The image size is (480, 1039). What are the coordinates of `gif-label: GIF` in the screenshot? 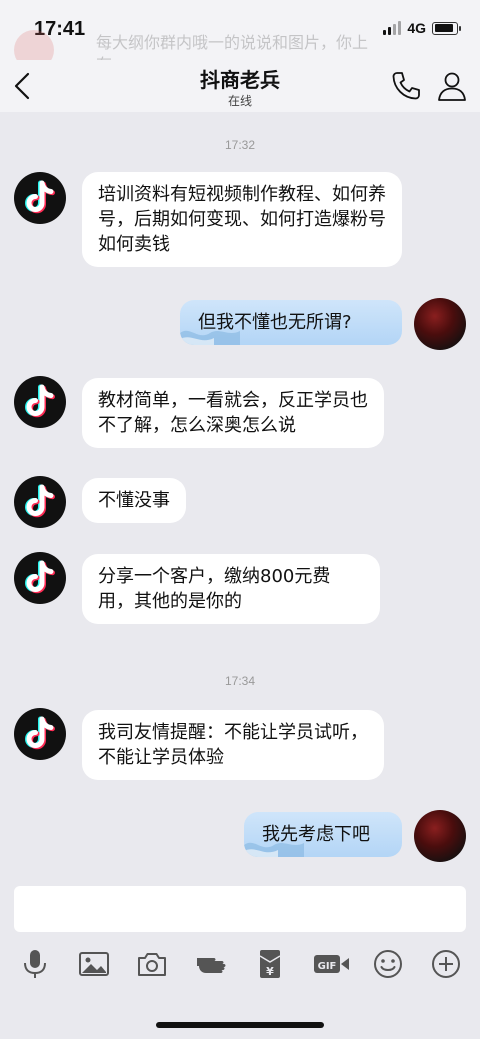 It's located at (327, 966).